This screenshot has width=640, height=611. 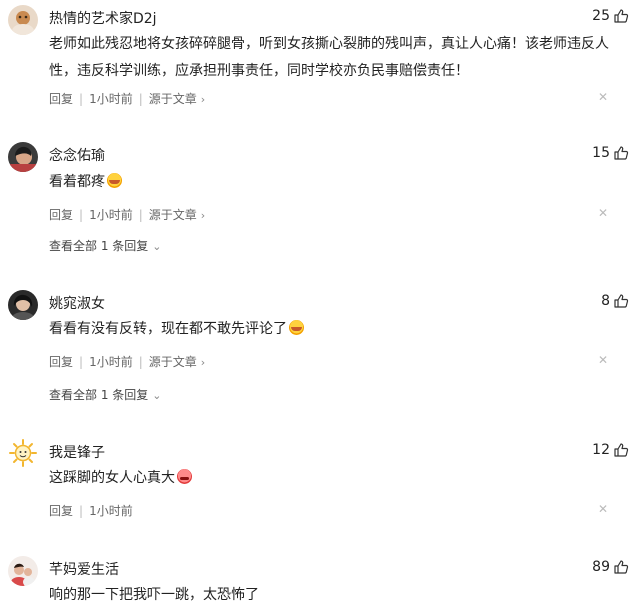 I want to click on comment-username: 姚窕淑女, so click(x=77, y=303).